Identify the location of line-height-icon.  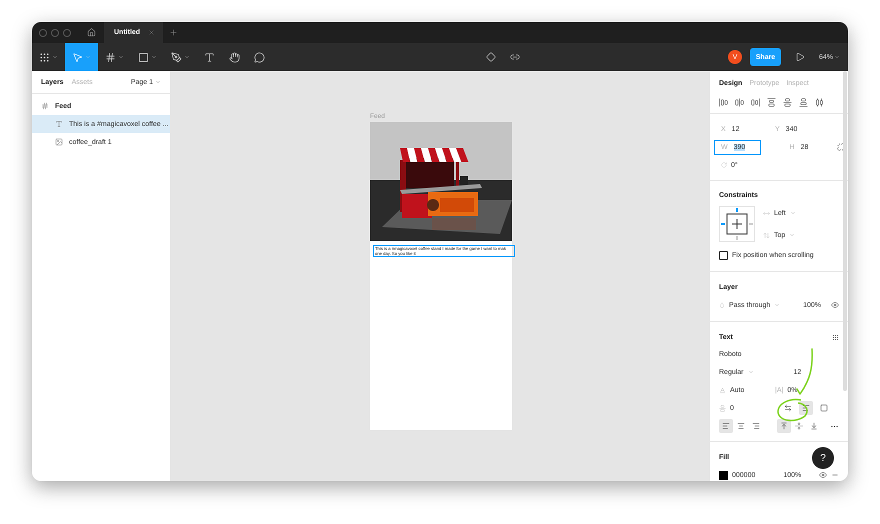
(722, 390).